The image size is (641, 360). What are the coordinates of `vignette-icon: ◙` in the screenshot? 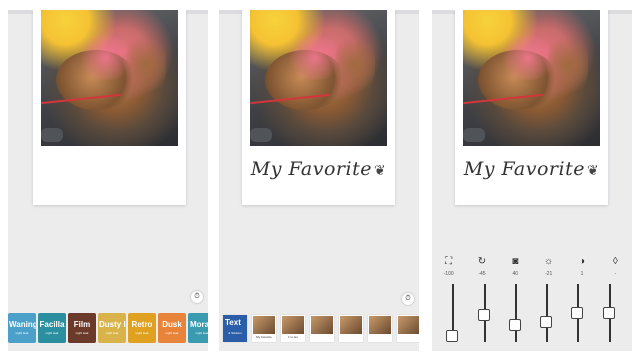 It's located at (515, 261).